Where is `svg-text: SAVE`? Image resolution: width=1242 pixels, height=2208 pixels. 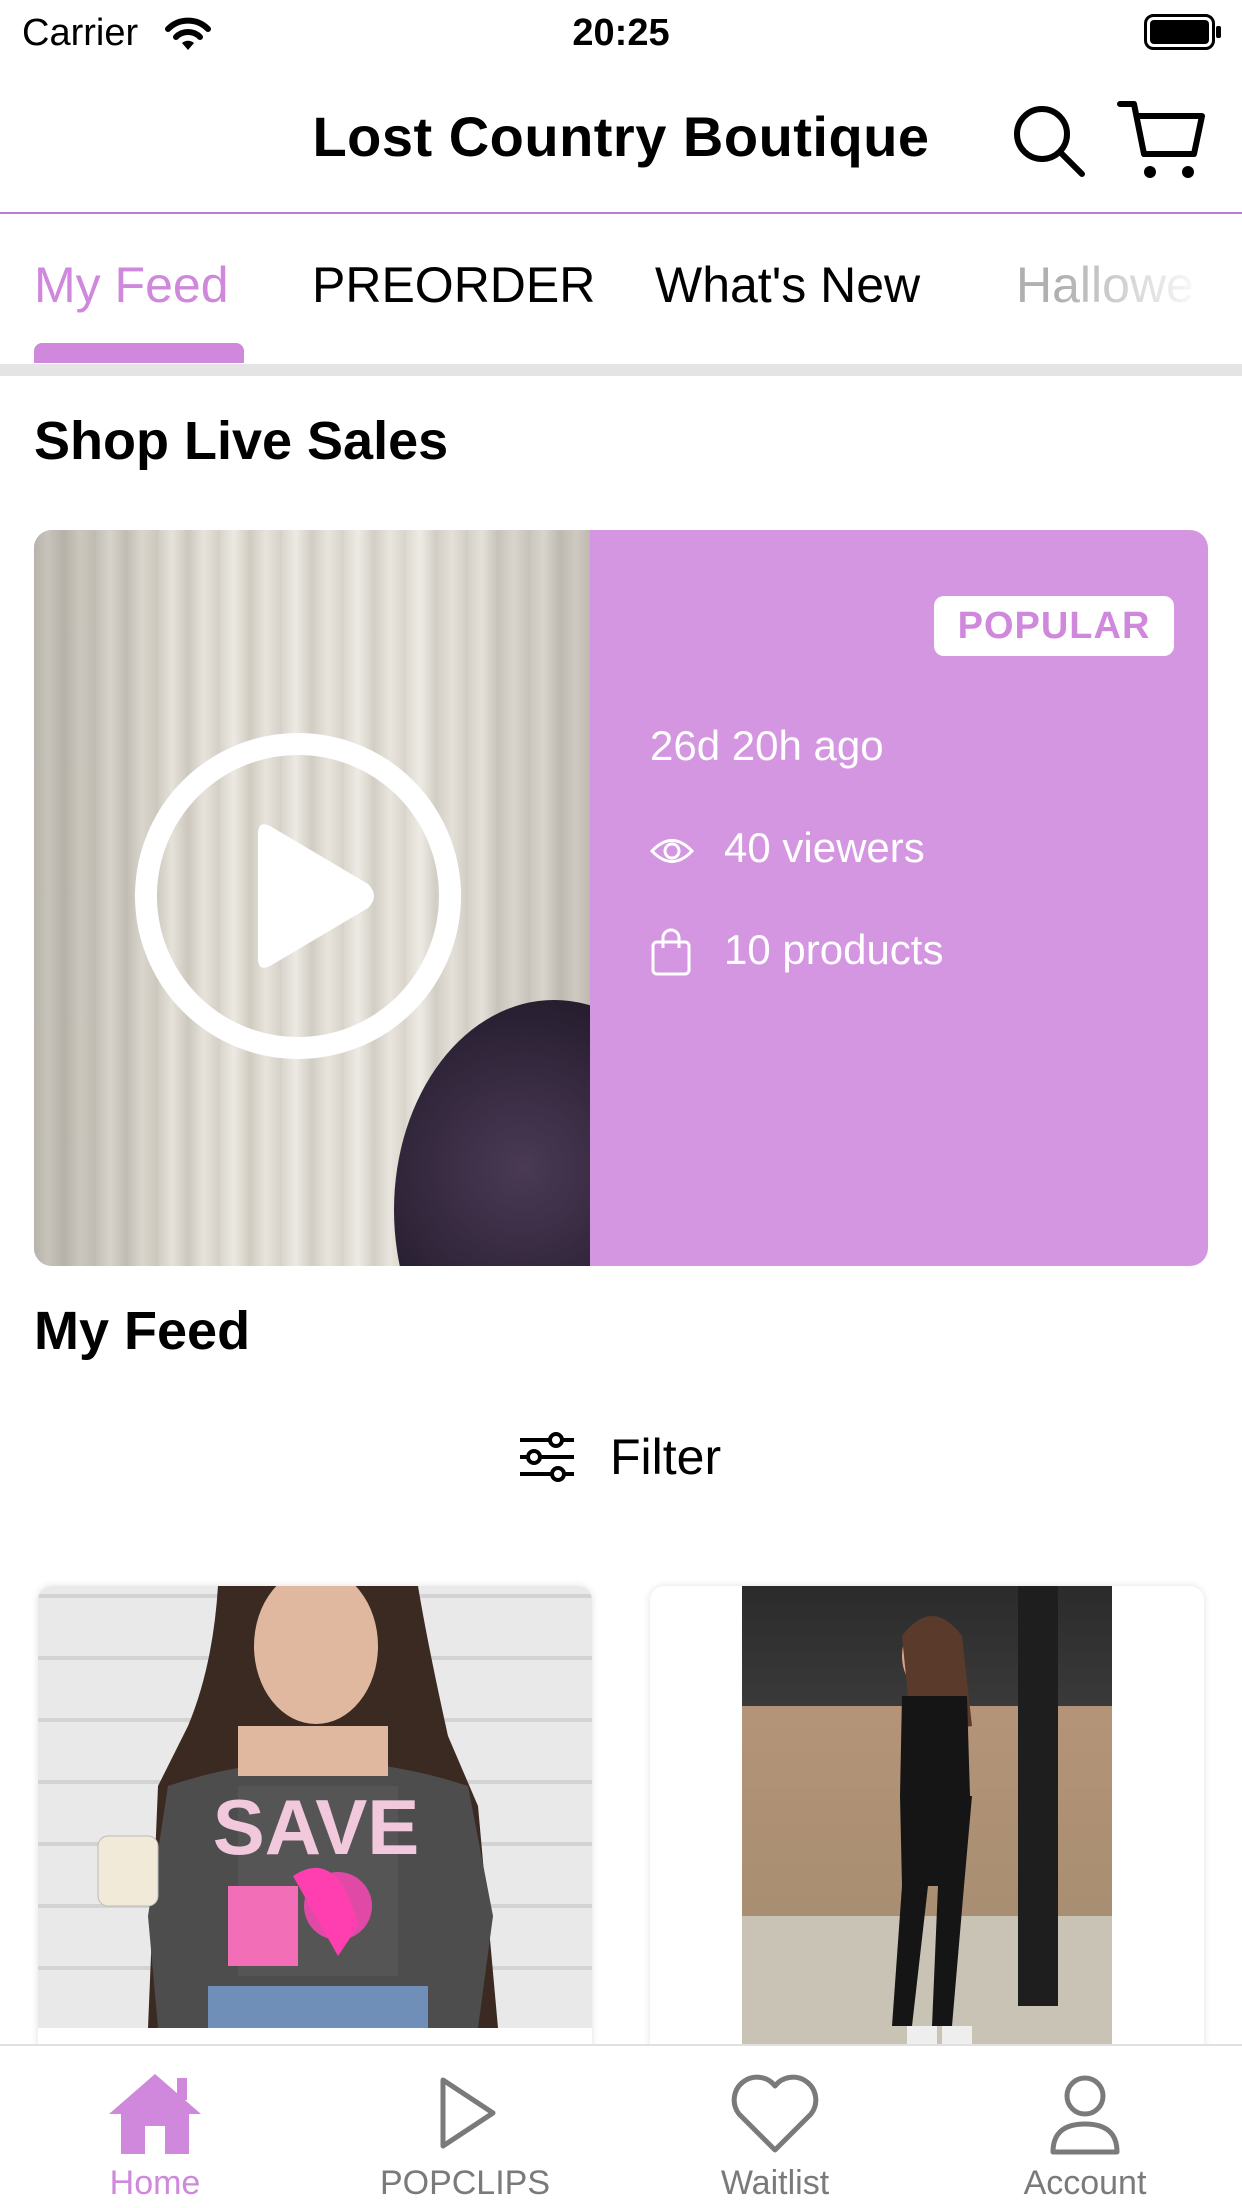 svg-text: SAVE is located at coordinates (316, 1827).